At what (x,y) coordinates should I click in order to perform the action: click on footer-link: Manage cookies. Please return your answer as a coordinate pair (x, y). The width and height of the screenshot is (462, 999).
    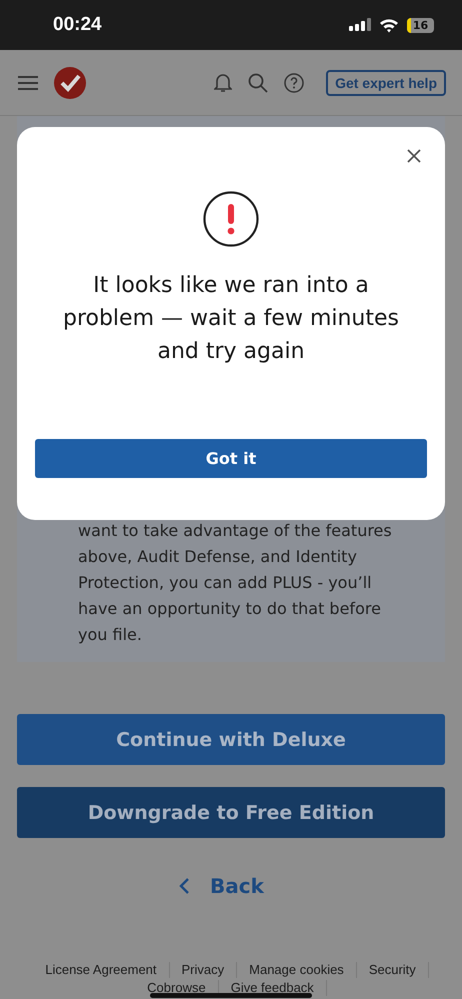
    Looking at the image, I should click on (297, 970).